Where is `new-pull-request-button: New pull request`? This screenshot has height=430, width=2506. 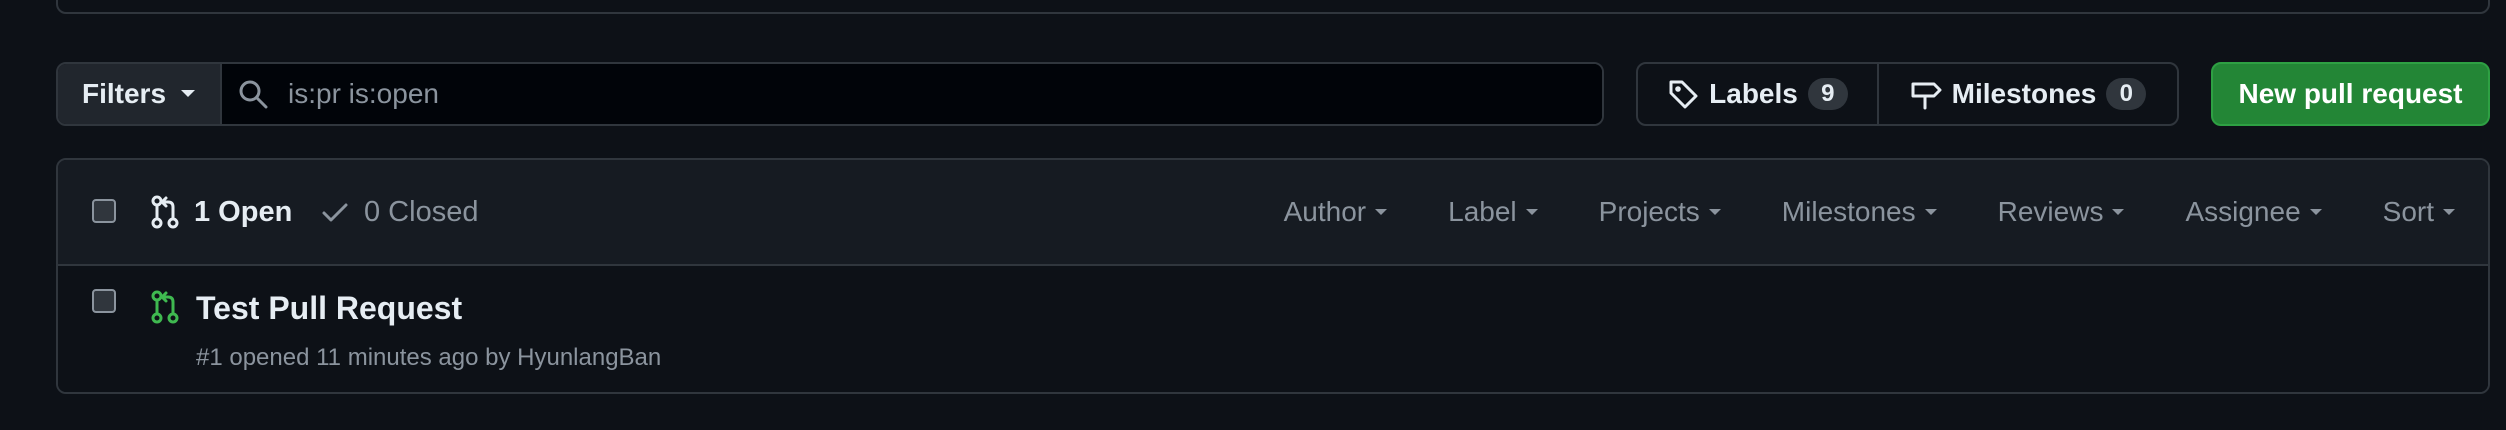 new-pull-request-button: New pull request is located at coordinates (2350, 94).